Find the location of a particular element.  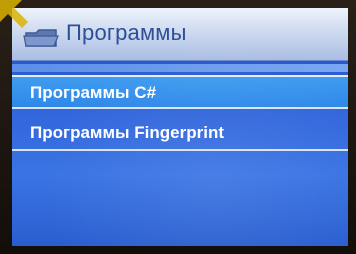

menu-item-fingerprint-programs: Программы Fingerprint is located at coordinates (180, 134).